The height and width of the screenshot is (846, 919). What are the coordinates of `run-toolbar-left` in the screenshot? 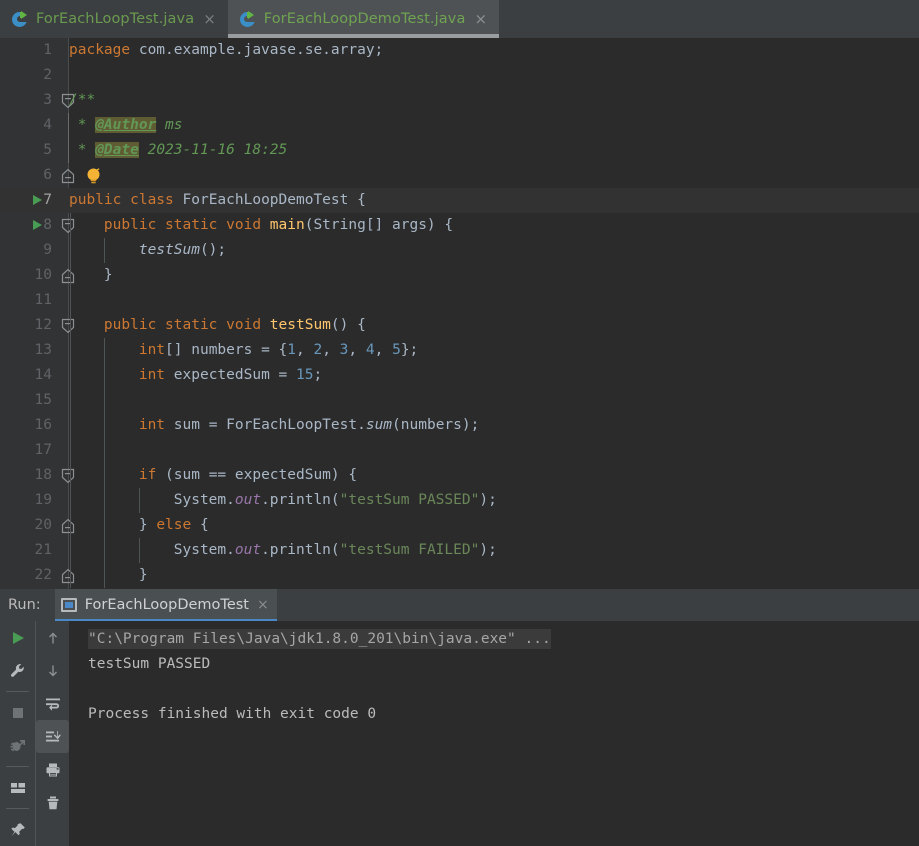 It's located at (17, 733).